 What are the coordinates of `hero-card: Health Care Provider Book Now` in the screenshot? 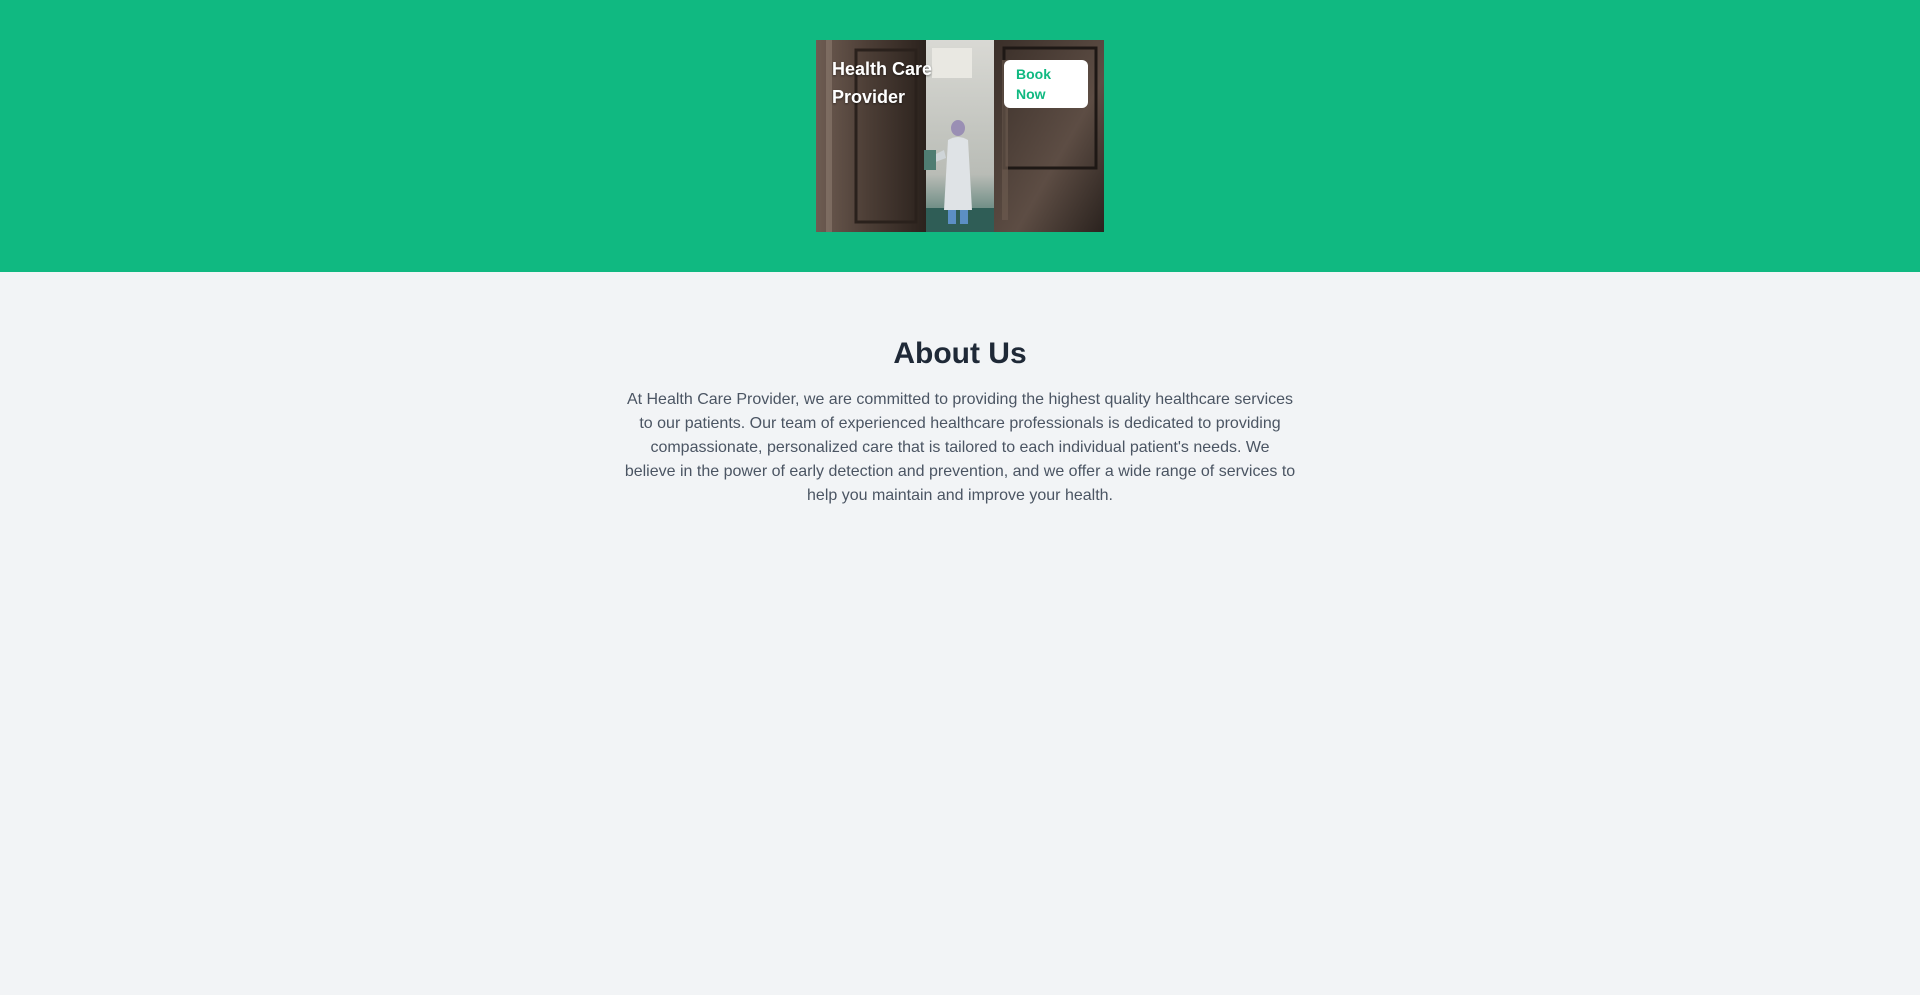 It's located at (960, 136).